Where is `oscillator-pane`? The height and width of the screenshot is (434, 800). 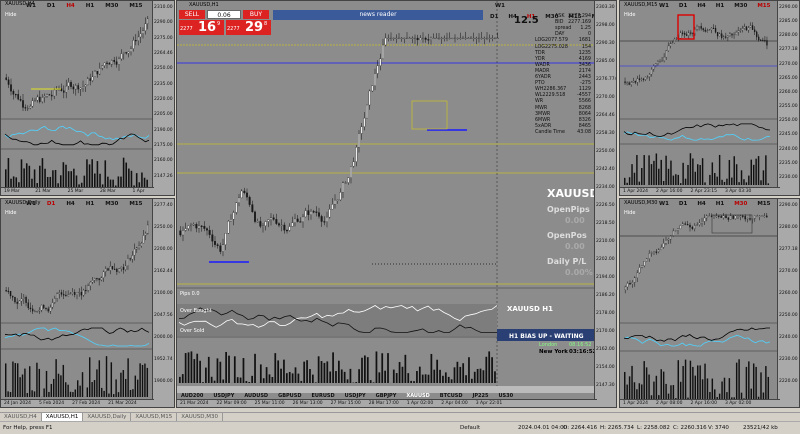
oscillator-pane is located at coordinates (337, 320).